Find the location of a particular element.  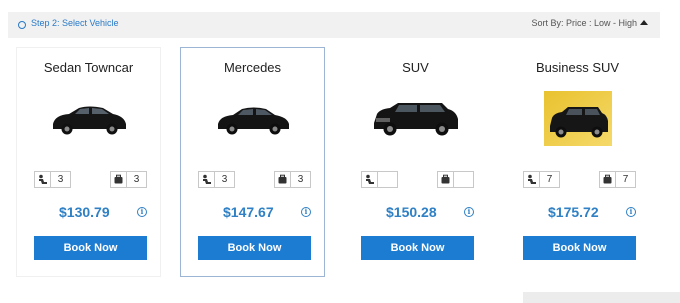

vehicle-price: $130.79 is located at coordinates (84, 212).